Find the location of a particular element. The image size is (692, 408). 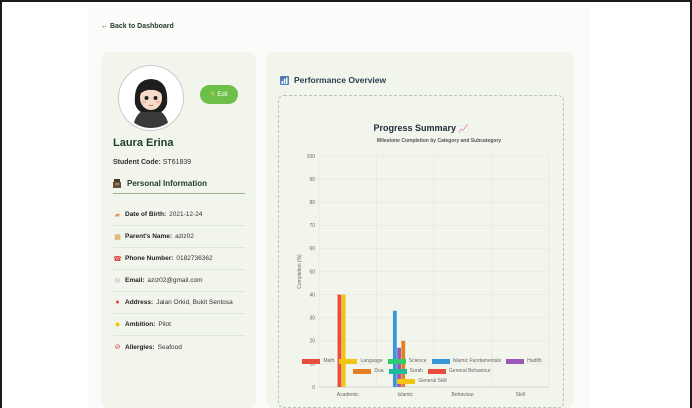

info-label: Parent's Name: is located at coordinates (149, 236).